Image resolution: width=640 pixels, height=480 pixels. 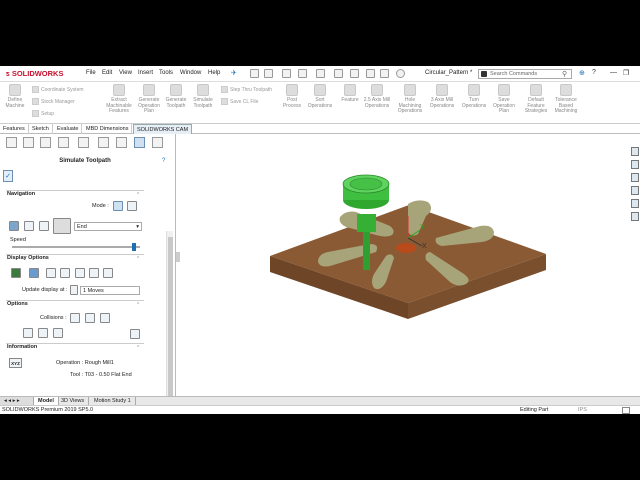 What do you see at coordinates (163, 129) in the screenshot?
I see `tab-solidworks-cam: SOLIDWORKS CAM` at bounding box center [163, 129].